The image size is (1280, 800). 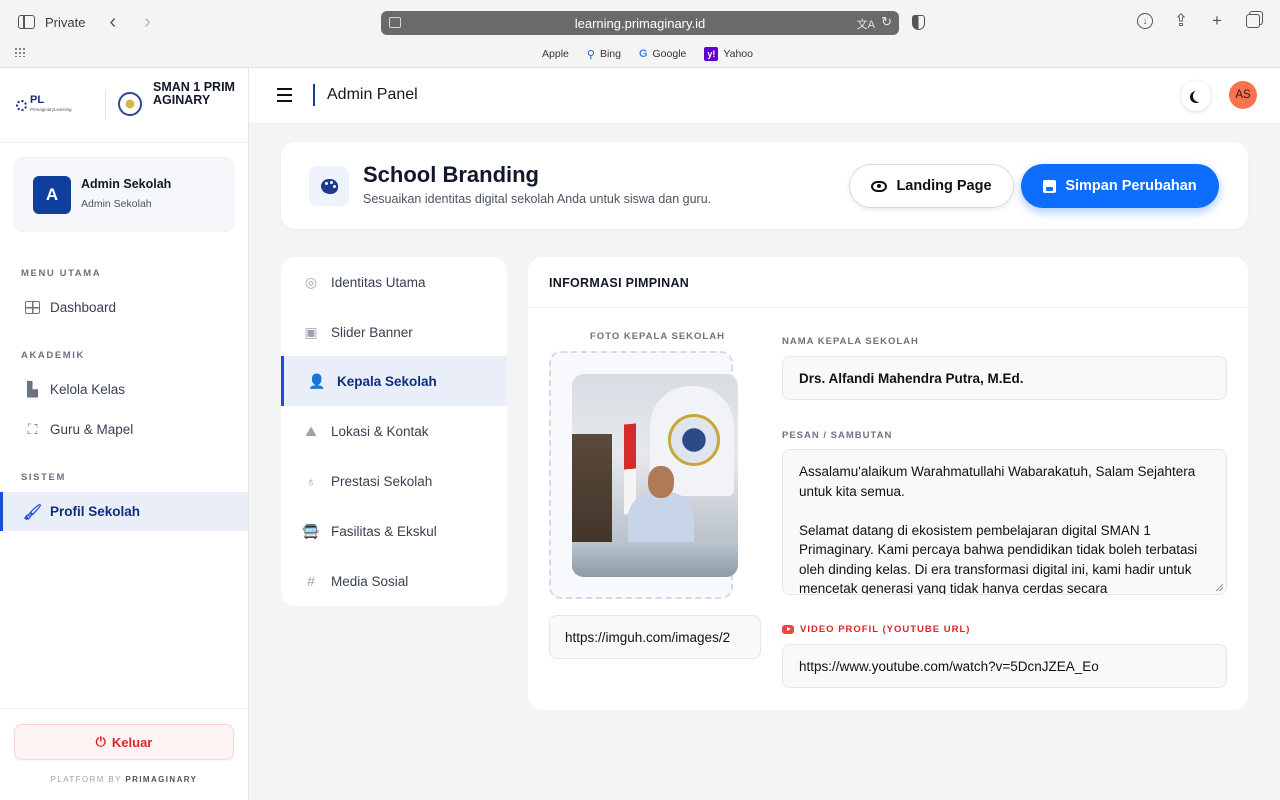 I want to click on new-tab-icon: +, so click(x=1217, y=20).